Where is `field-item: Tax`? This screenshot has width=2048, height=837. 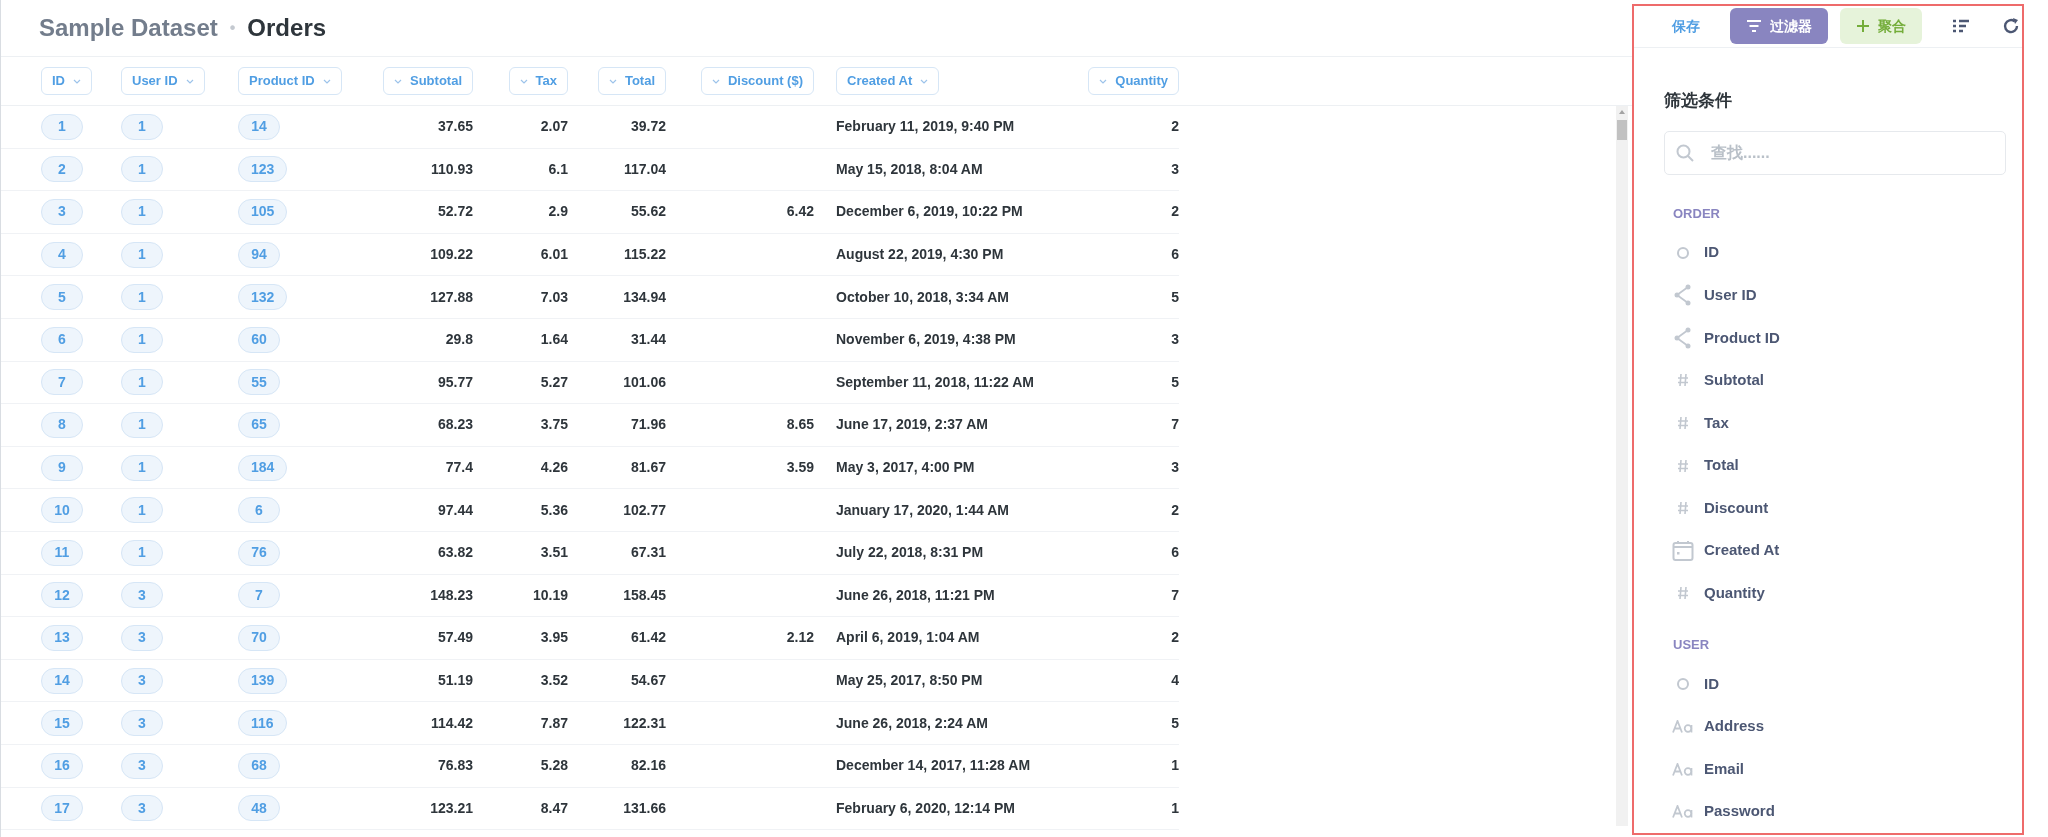
field-item: Tax is located at coordinates (1835, 423).